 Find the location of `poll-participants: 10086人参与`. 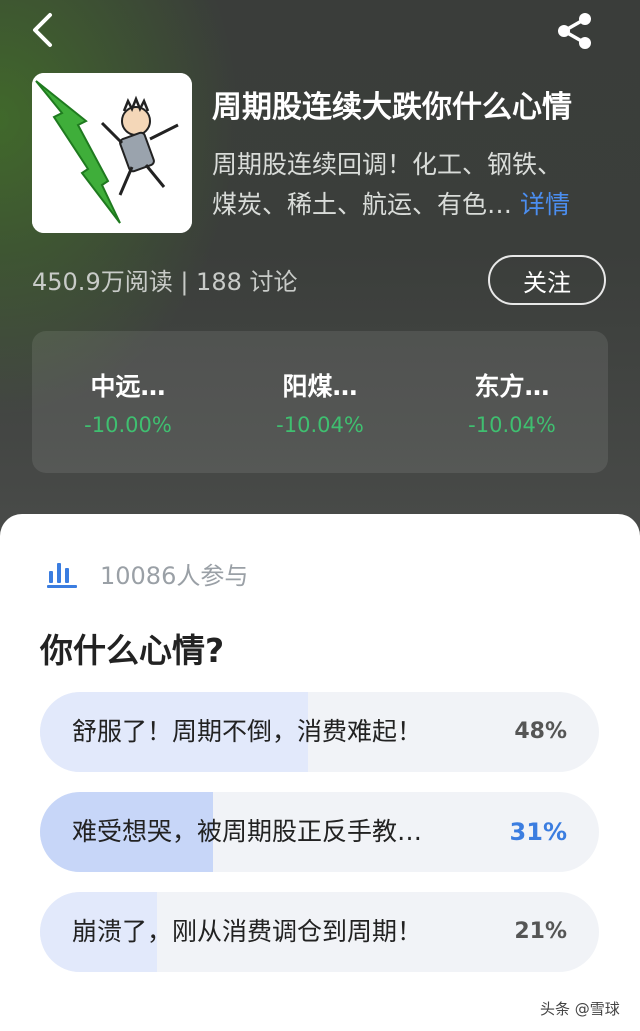

poll-participants: 10086人参与 is located at coordinates (147, 573).